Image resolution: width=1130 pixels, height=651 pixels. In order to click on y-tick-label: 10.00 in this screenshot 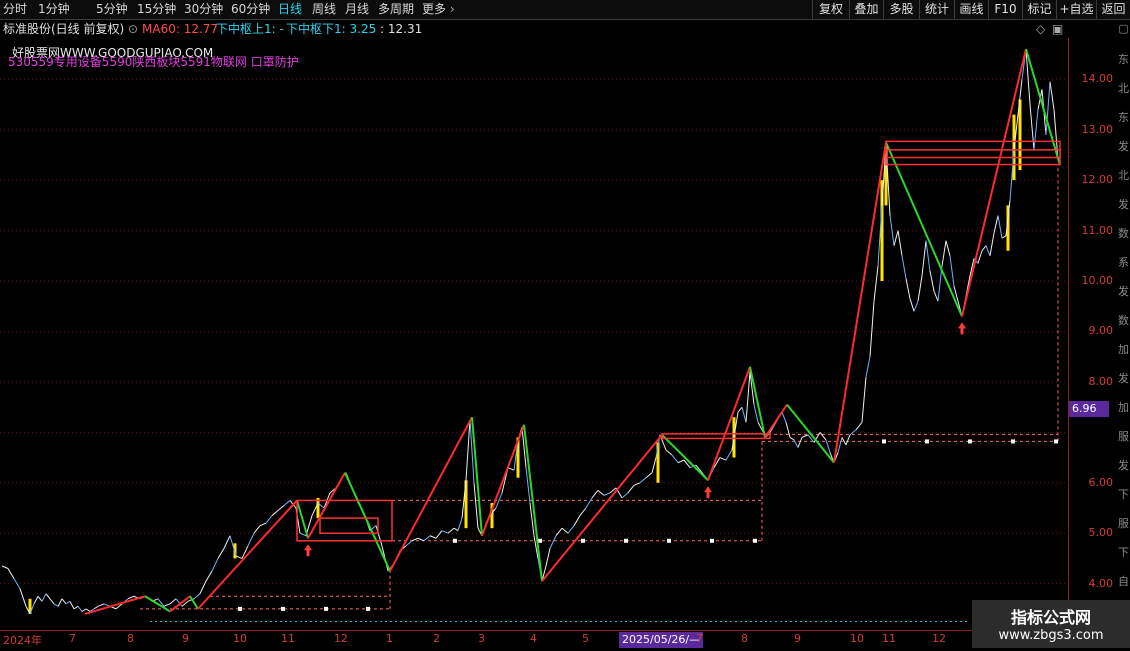, I will do `click(1097, 281)`.